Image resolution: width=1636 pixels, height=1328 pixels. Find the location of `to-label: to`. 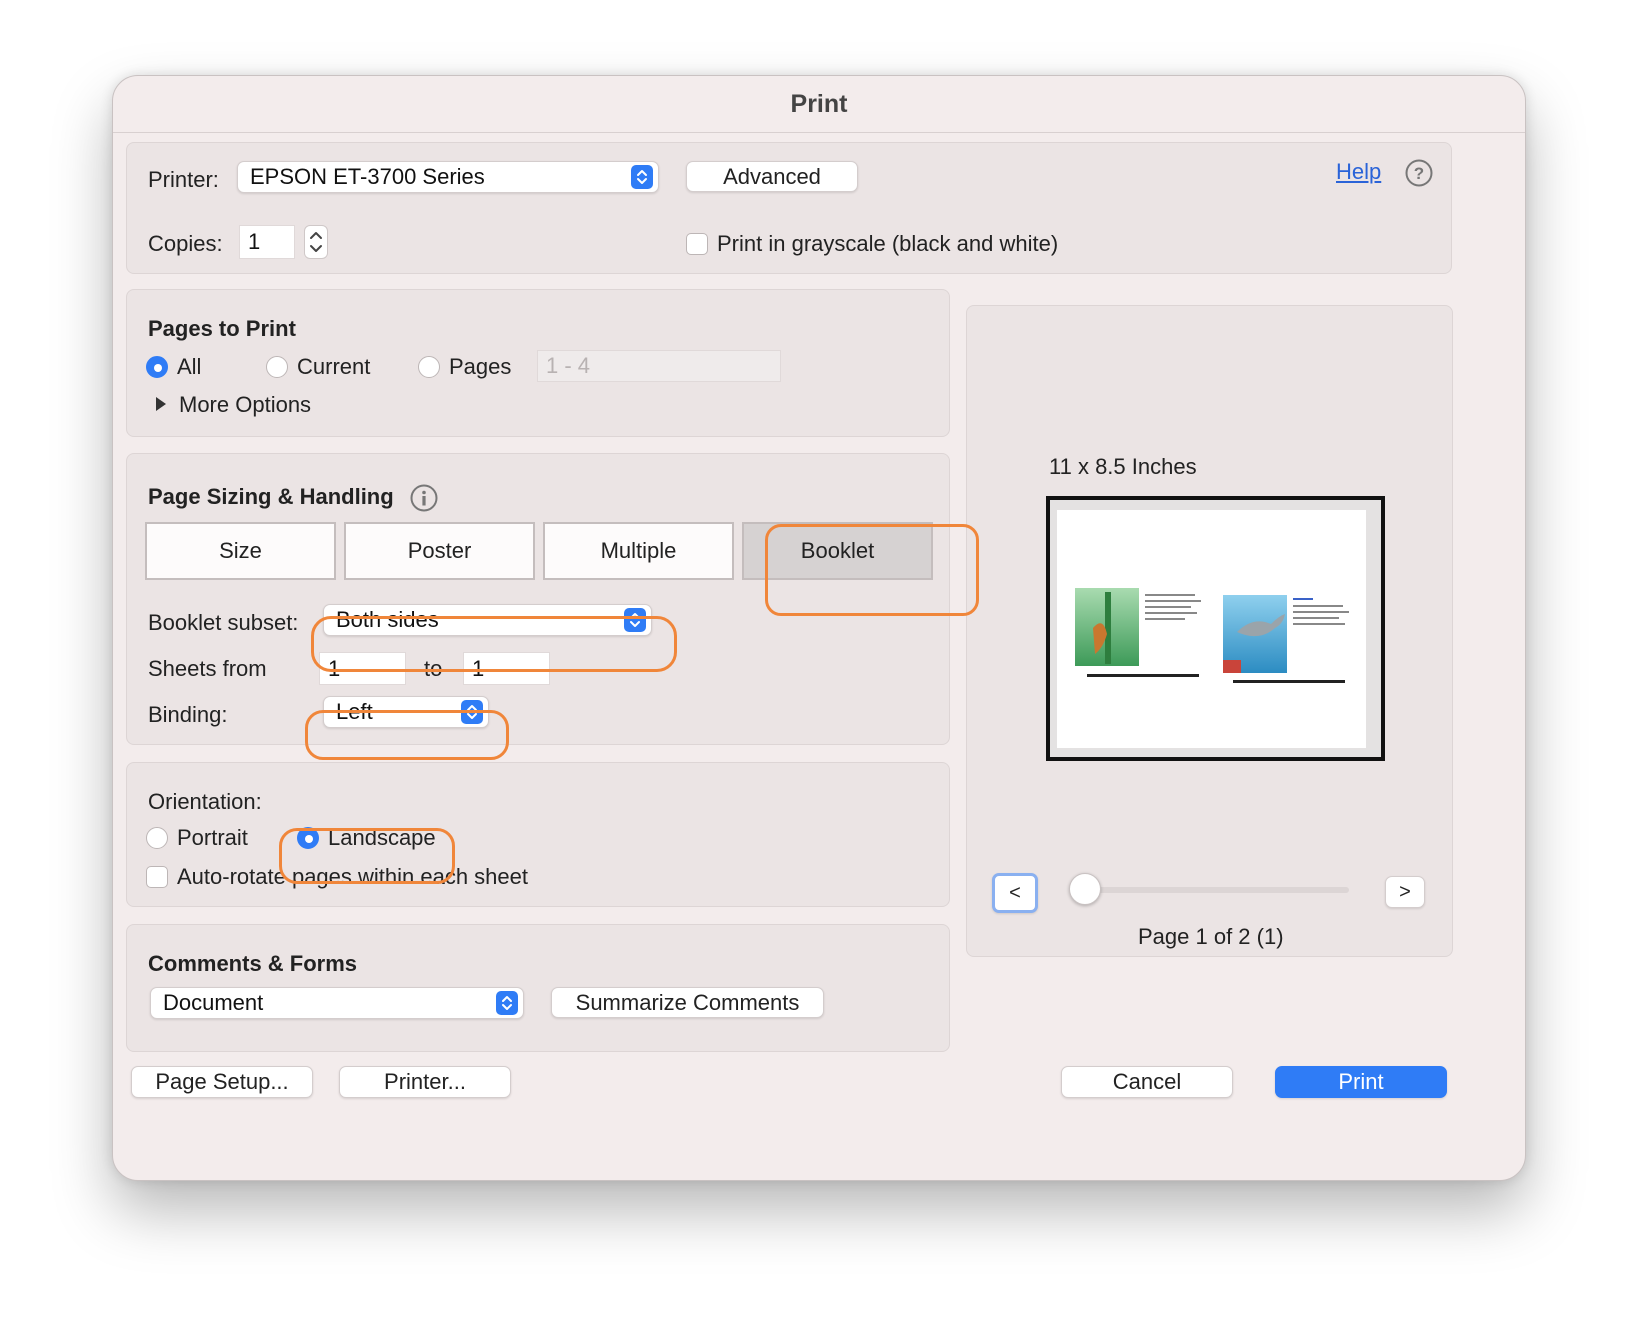

to-label: to is located at coordinates (433, 668).